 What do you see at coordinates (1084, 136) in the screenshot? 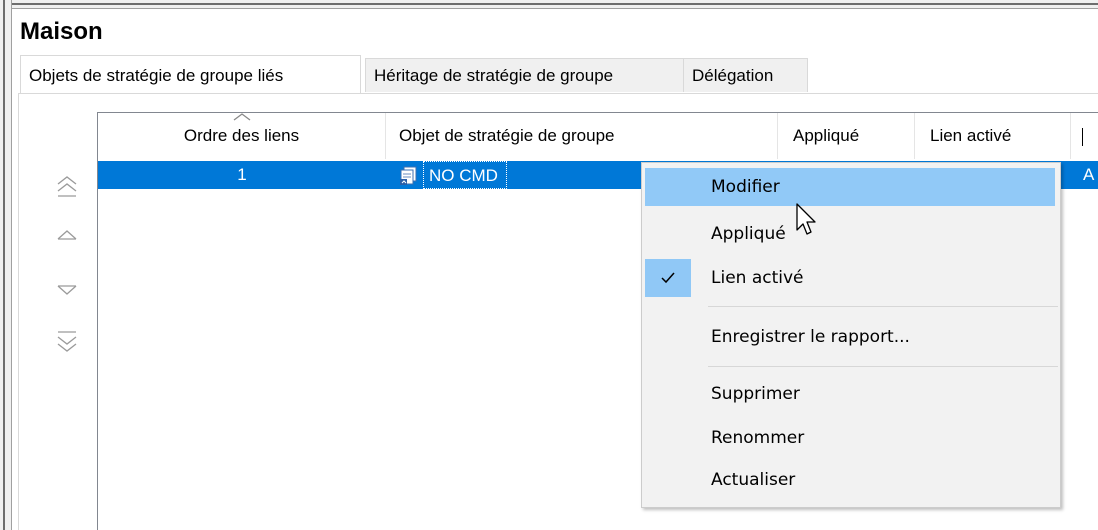
I see `column-header-more` at bounding box center [1084, 136].